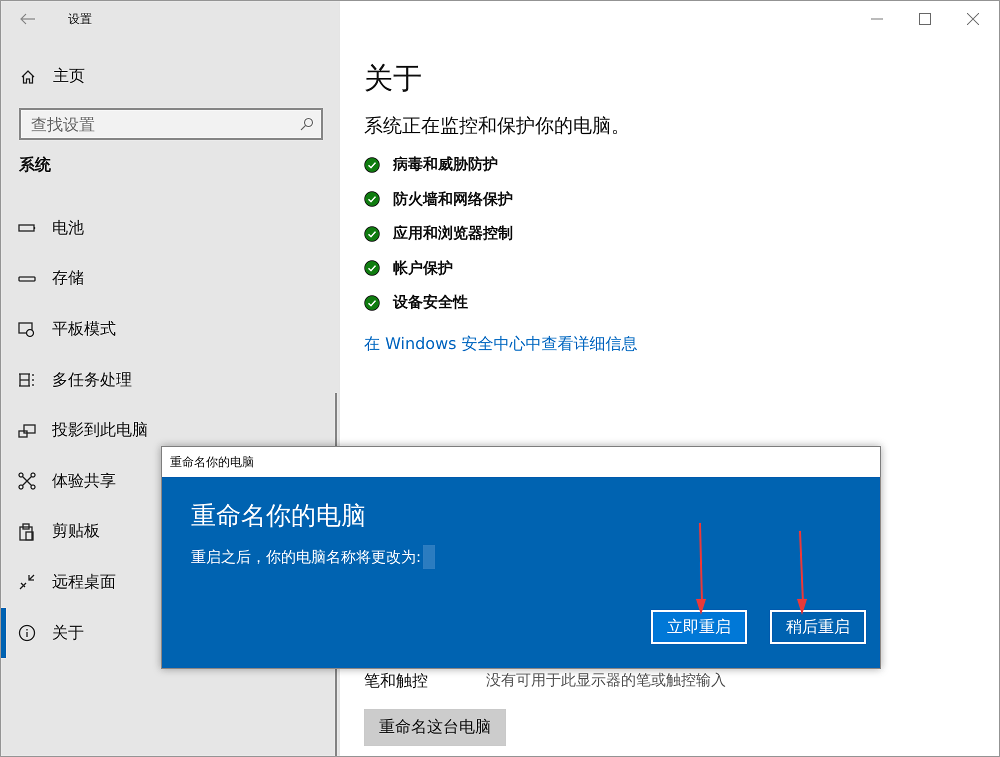  I want to click on page-title: 关于, so click(393, 78).